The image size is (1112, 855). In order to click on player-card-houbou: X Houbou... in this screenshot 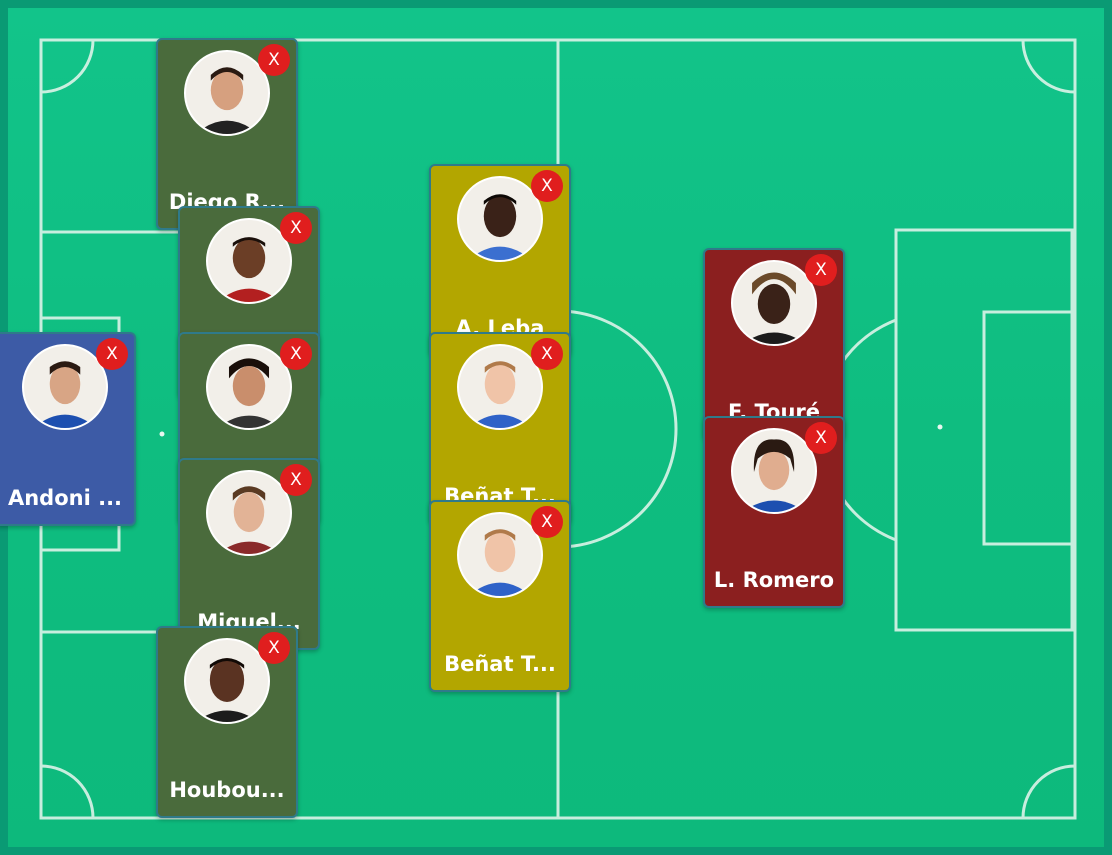, I will do `click(227, 722)`.